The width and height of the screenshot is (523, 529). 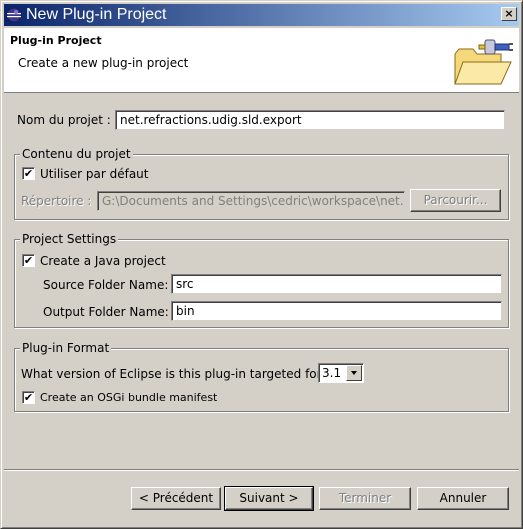 What do you see at coordinates (176, 498) in the screenshot?
I see `back-button: < Précédent` at bounding box center [176, 498].